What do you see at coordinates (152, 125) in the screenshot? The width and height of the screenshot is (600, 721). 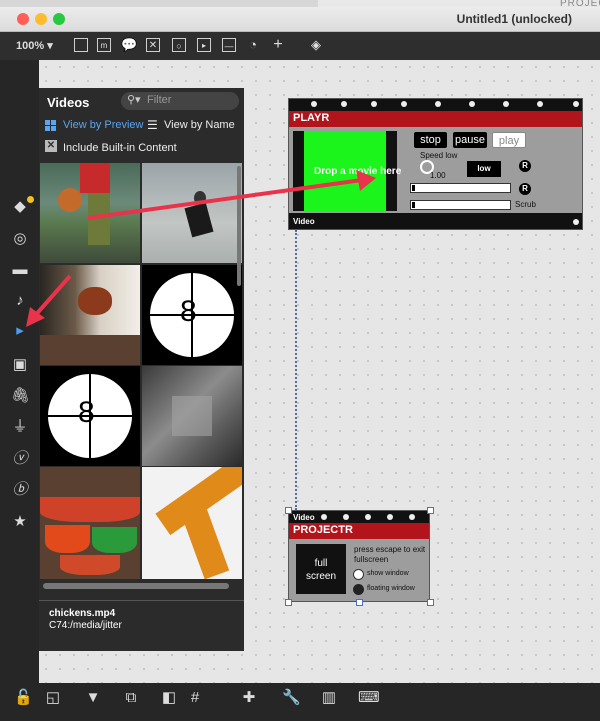 I see `list-view-icon: ☰` at bounding box center [152, 125].